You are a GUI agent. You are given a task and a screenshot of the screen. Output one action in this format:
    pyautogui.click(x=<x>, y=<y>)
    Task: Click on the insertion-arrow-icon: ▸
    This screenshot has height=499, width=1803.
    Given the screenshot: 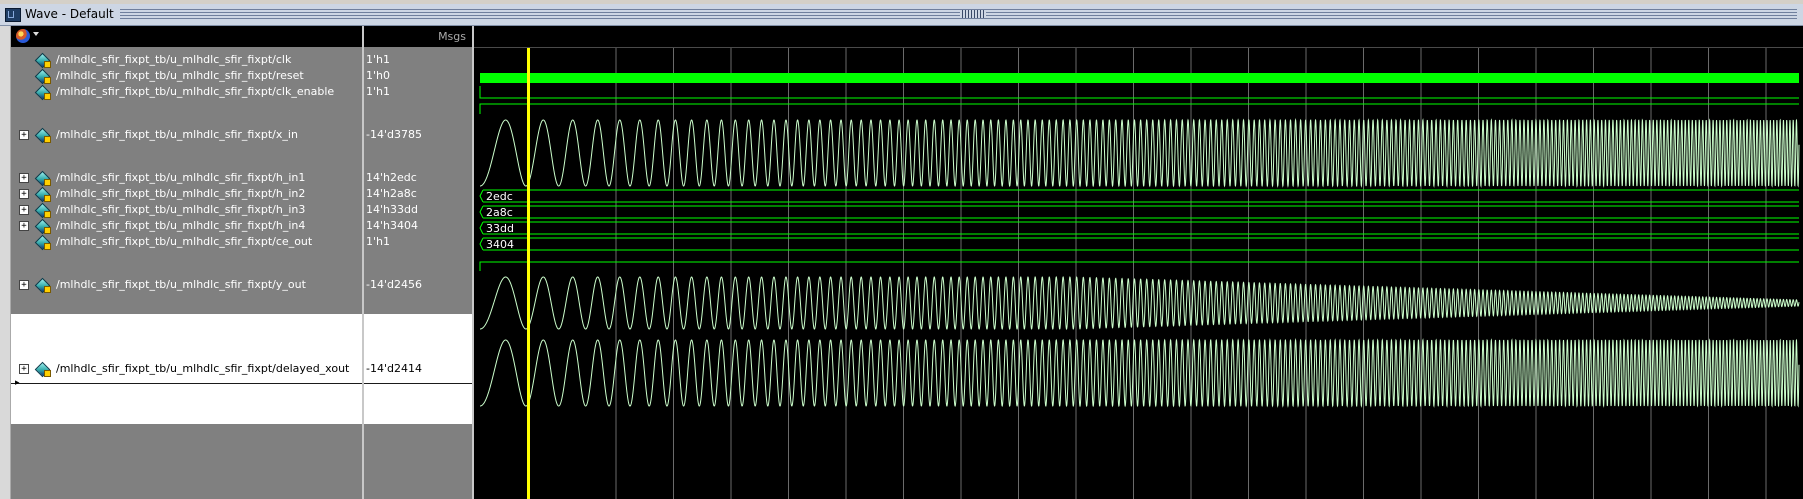 What is the action you would take?
    pyautogui.click(x=17, y=383)
    